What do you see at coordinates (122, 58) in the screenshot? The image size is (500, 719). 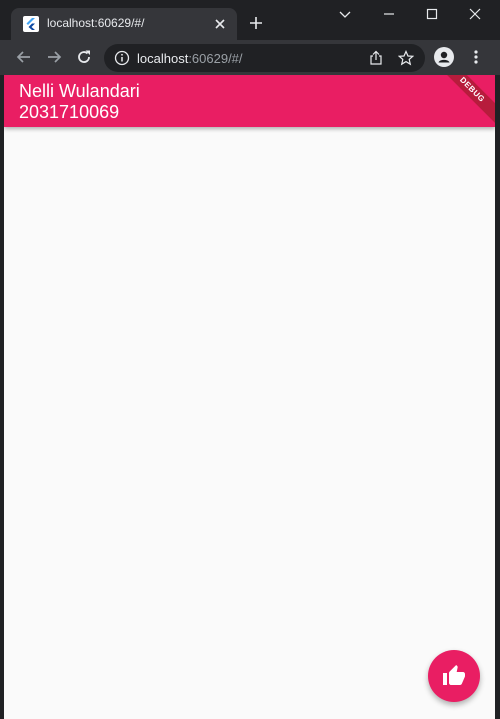 I see `info-icon` at bounding box center [122, 58].